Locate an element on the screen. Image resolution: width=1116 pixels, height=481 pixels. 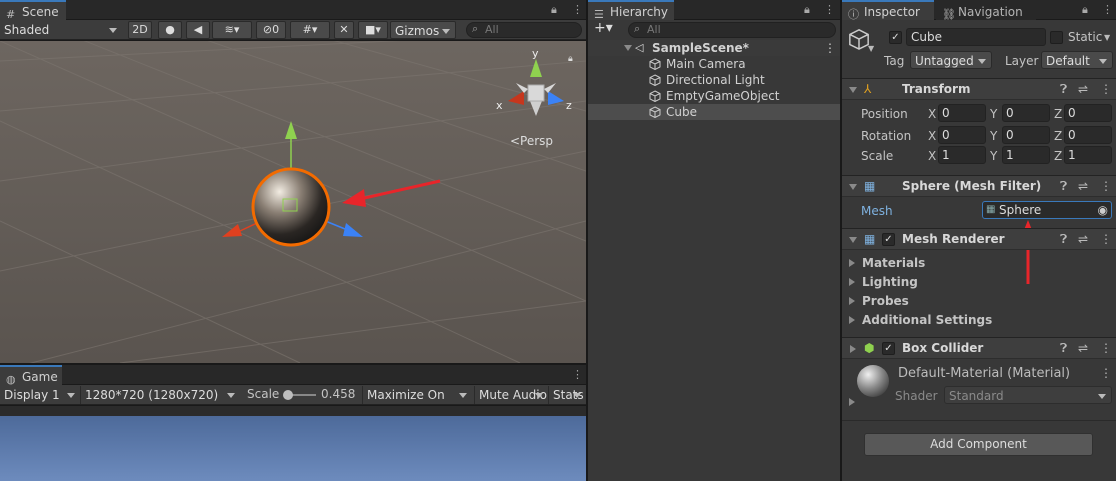
inspector-lock-icon: 🔒︎ is located at coordinates (1085, 10).